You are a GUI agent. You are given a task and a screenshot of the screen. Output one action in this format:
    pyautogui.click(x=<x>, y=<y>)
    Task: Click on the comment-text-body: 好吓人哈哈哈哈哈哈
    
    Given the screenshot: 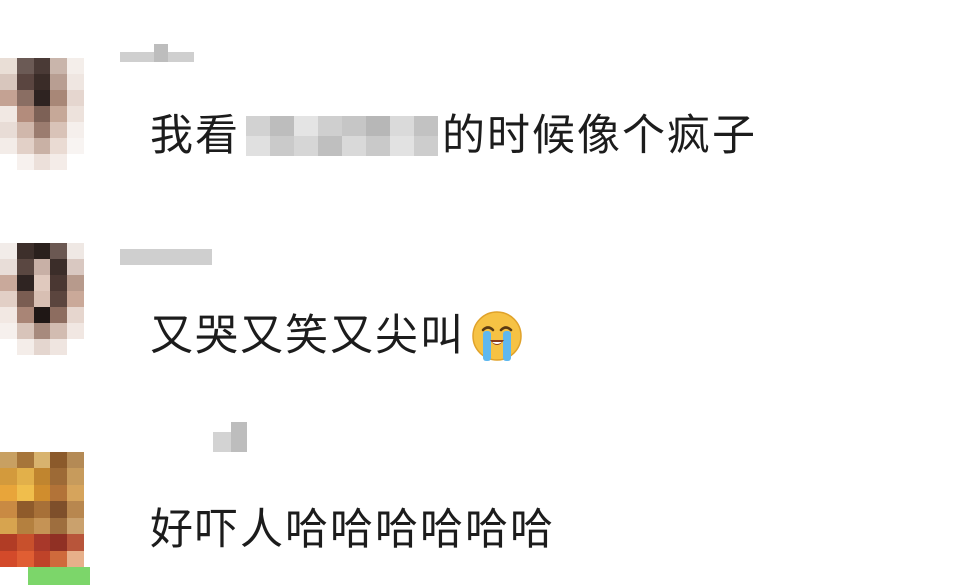 What is the action you would take?
    pyautogui.click(x=352, y=530)
    